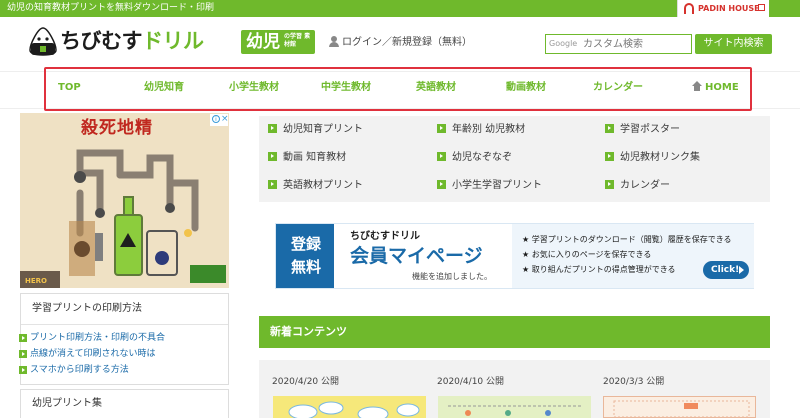 This screenshot has height=418, width=800. What do you see at coordinates (69, 88) in the screenshot?
I see `nav-item-top: TOP` at bounding box center [69, 88].